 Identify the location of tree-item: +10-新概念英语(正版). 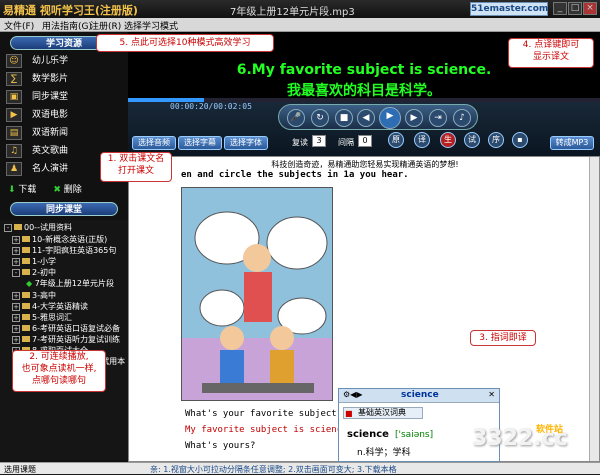
(59, 239).